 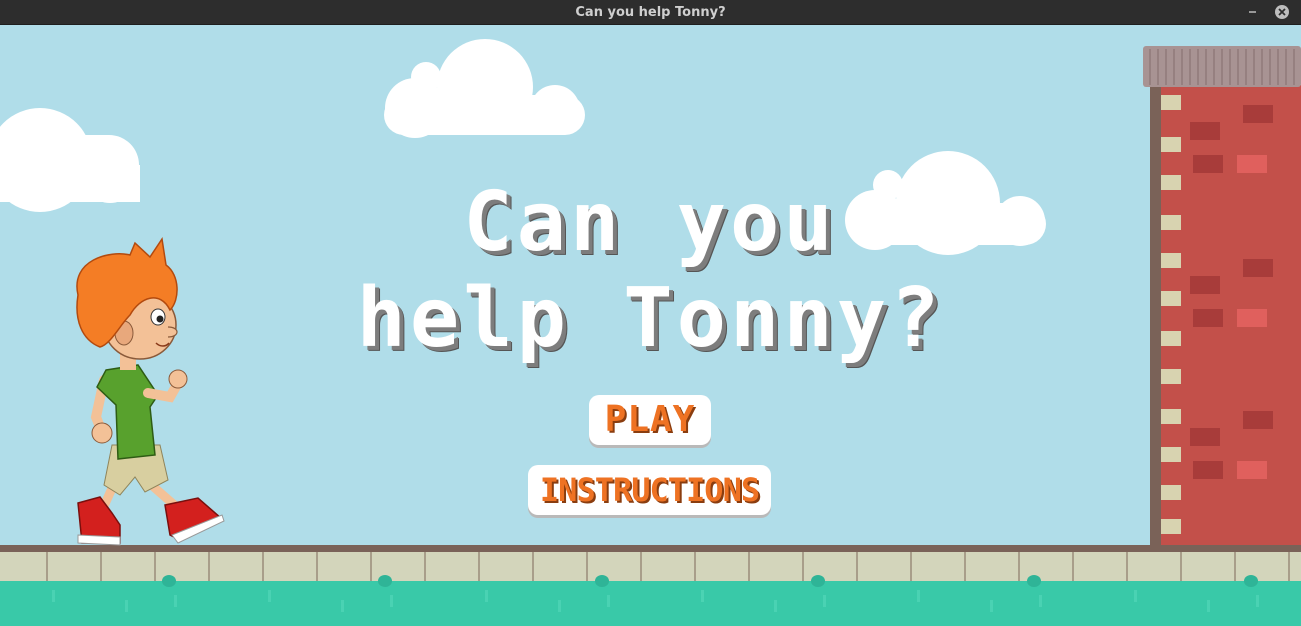 I want to click on sidewalk, so click(x=650, y=563).